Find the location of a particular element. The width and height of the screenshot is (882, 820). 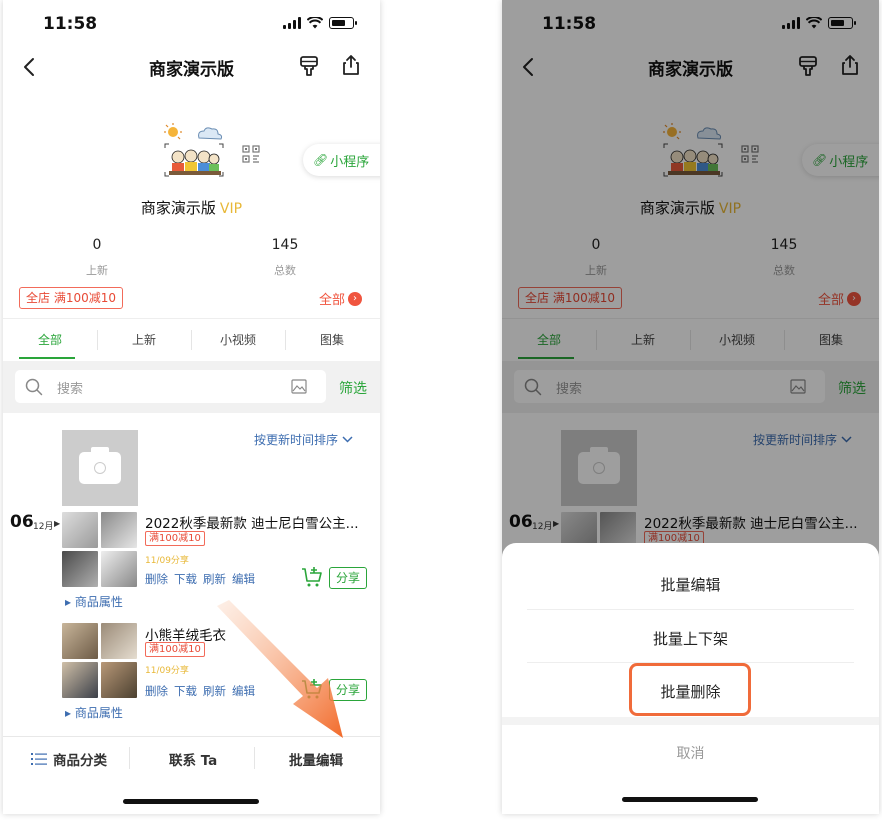

wifi-icon is located at coordinates (315, 23).